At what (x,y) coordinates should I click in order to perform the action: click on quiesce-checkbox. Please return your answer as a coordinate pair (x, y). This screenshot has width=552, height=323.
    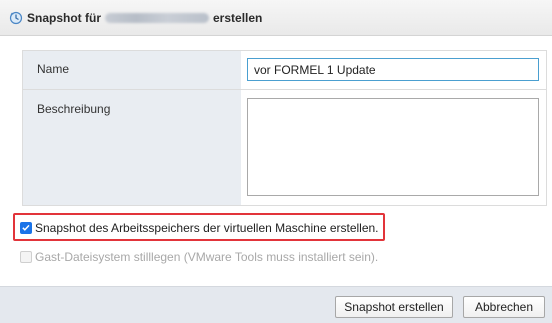
    Looking at the image, I should click on (26, 257).